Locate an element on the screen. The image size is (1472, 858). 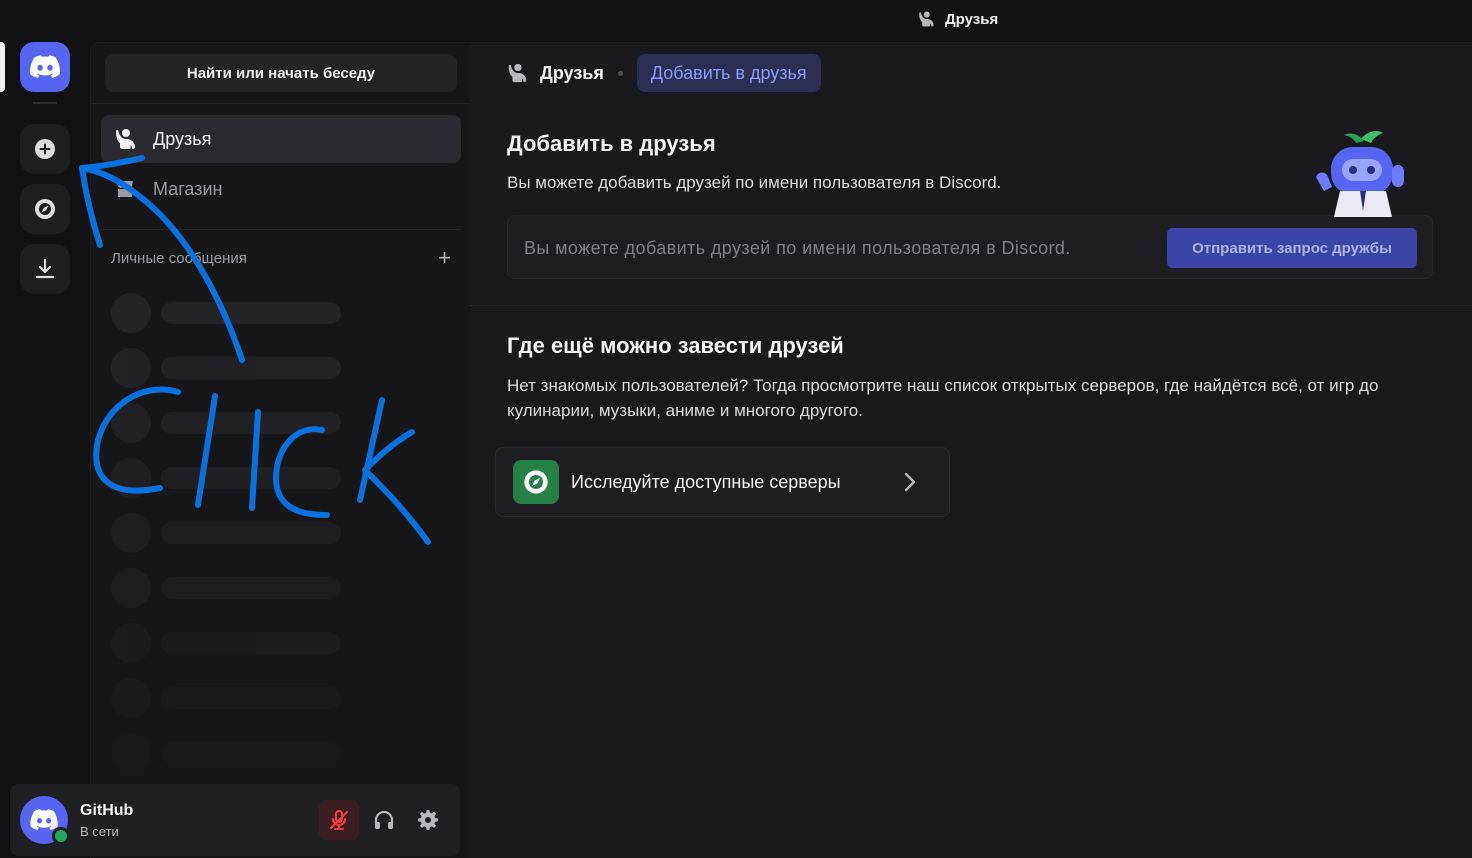
send-friend-request-button: Отправить запрос дружбы is located at coordinates (1292, 248).